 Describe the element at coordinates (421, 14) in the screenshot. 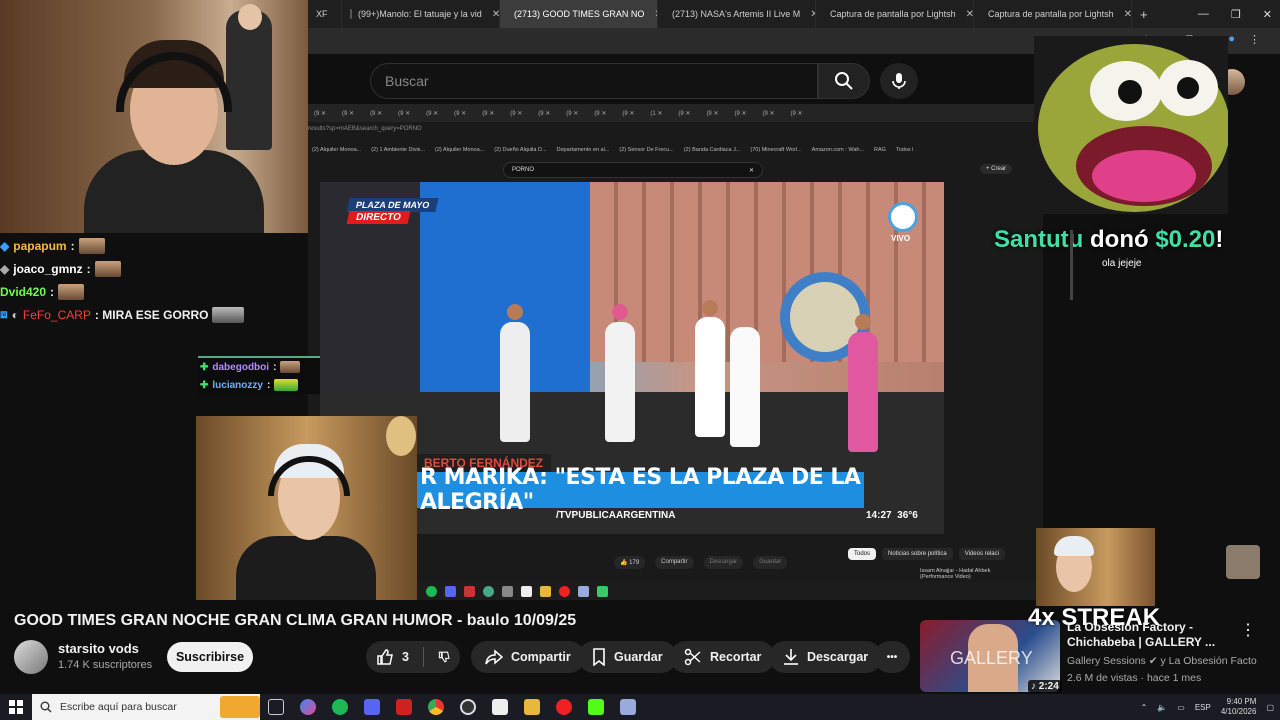

I see `browser-tab: (99+)Manolo: El tatuaje y la vid ✕` at that location.